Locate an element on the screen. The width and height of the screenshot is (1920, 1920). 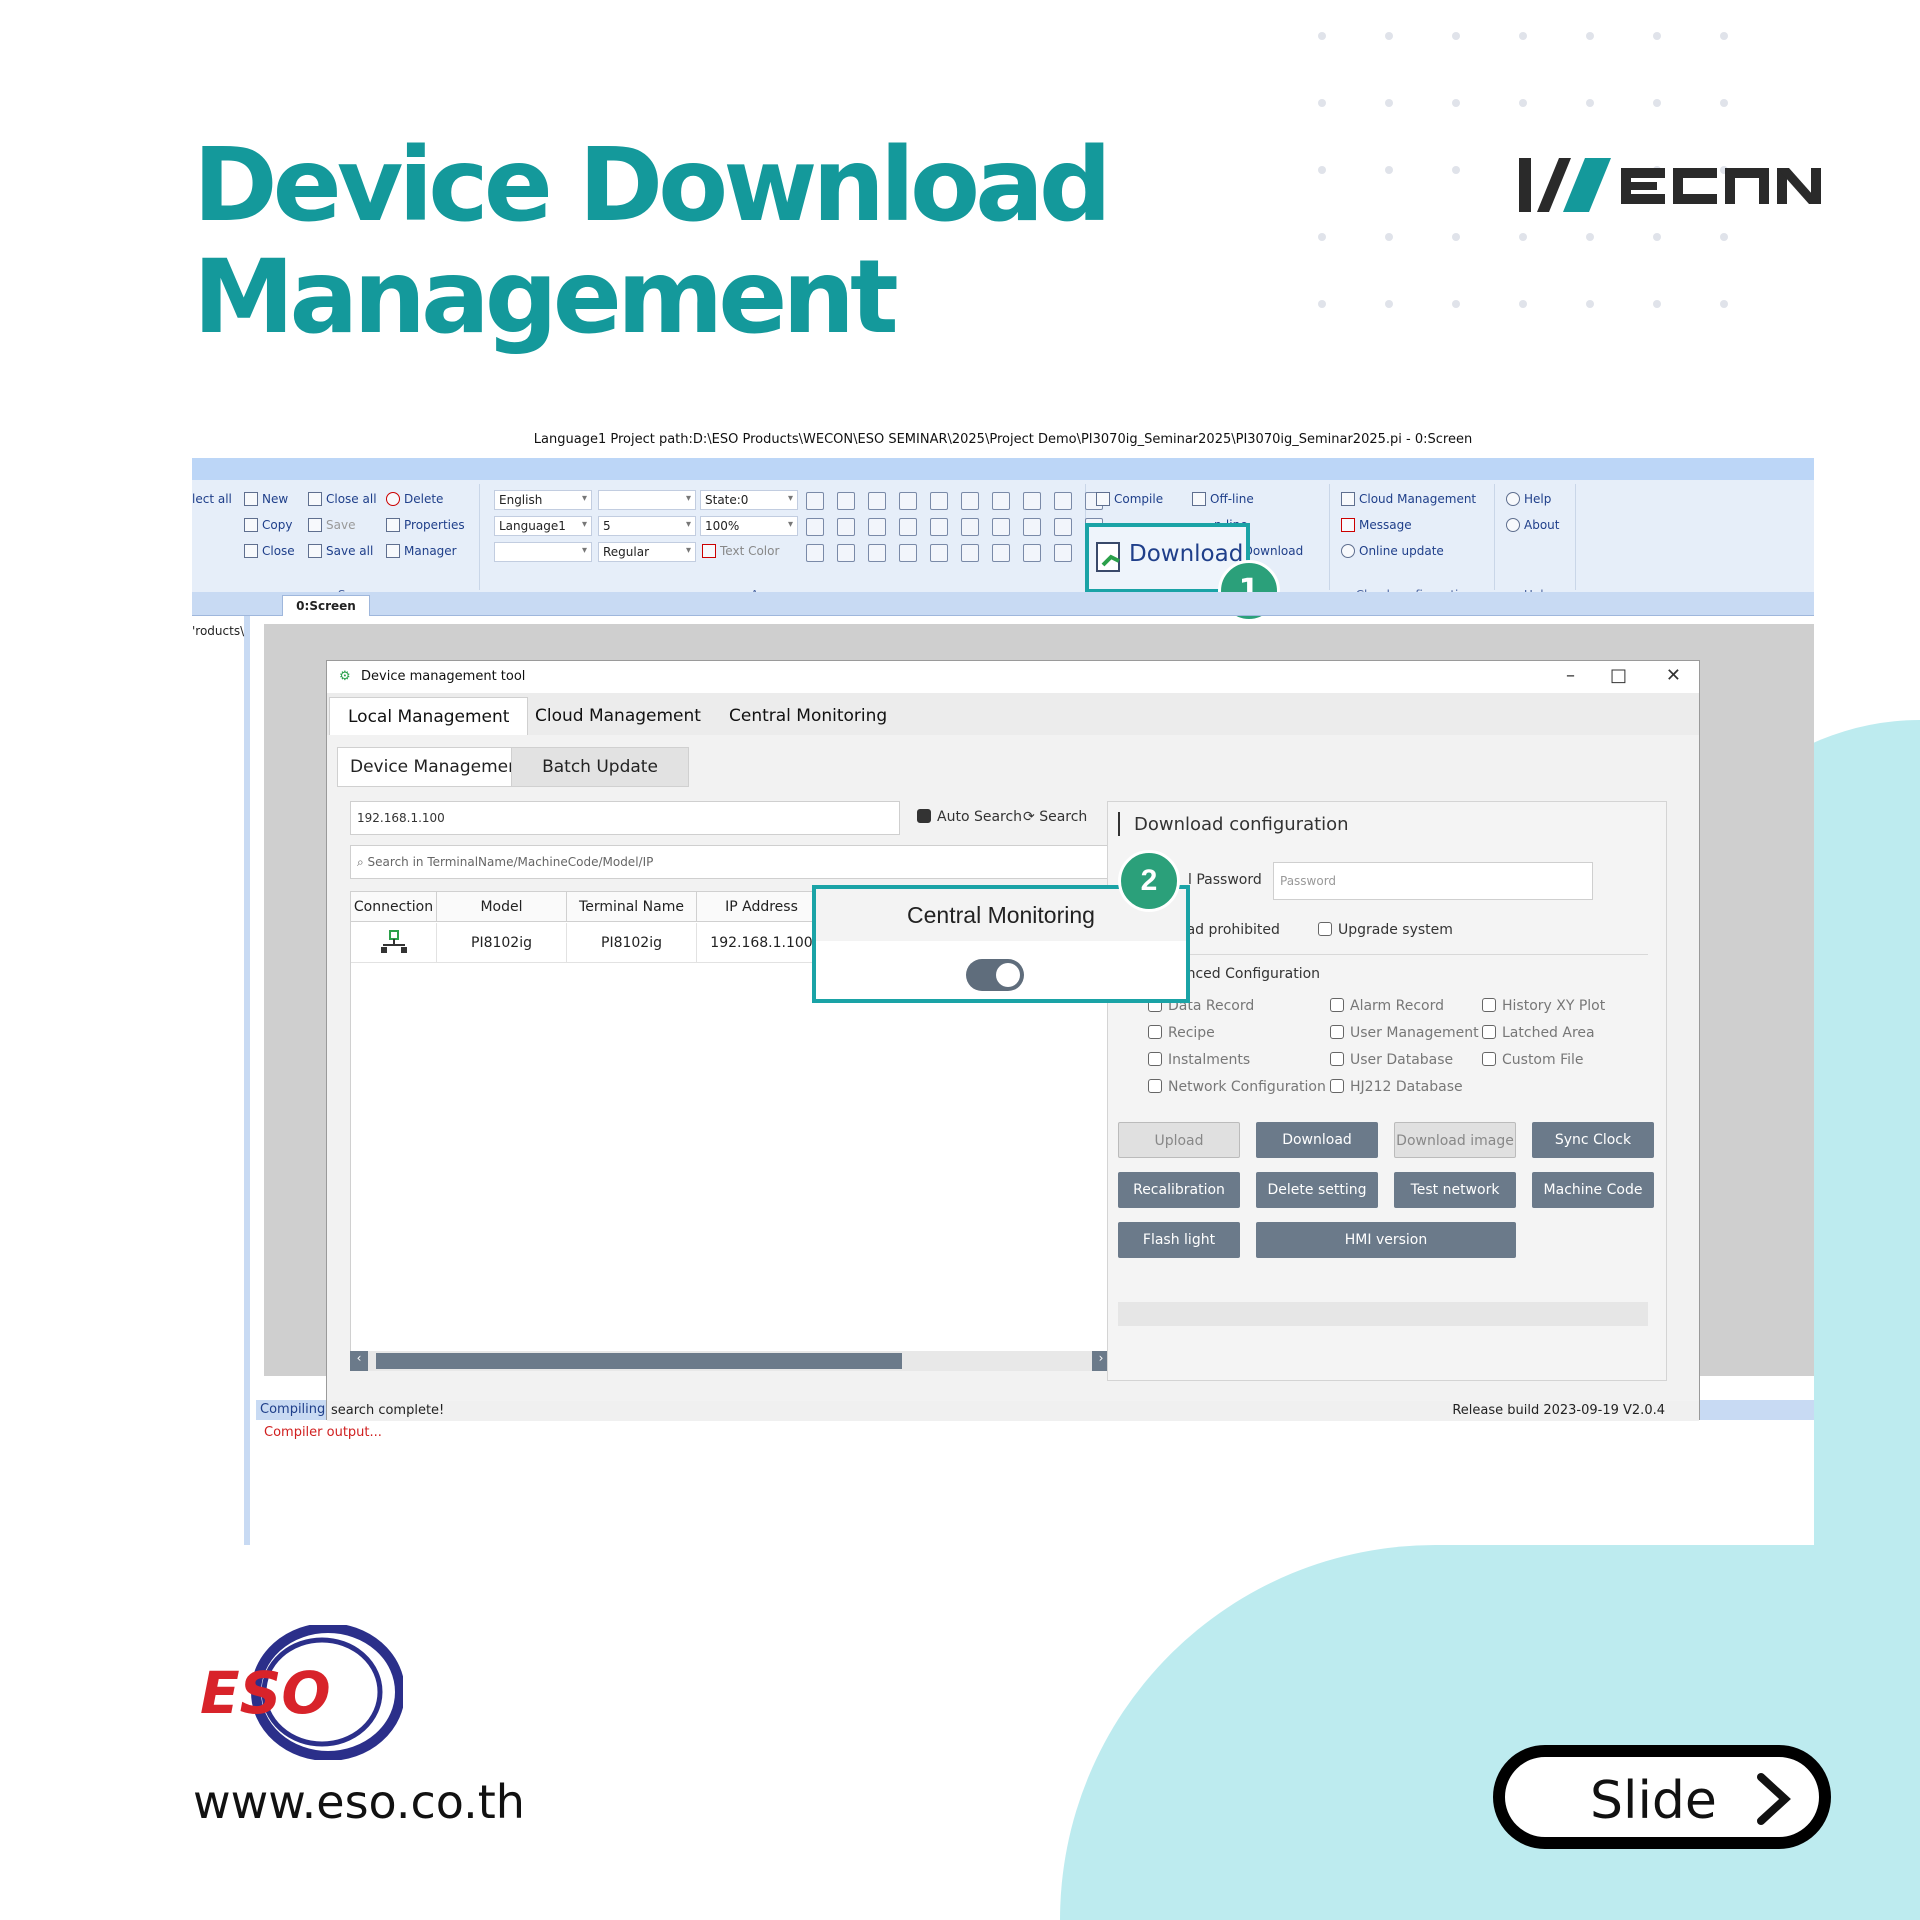
zoom-select: 100% is located at coordinates (749, 526).